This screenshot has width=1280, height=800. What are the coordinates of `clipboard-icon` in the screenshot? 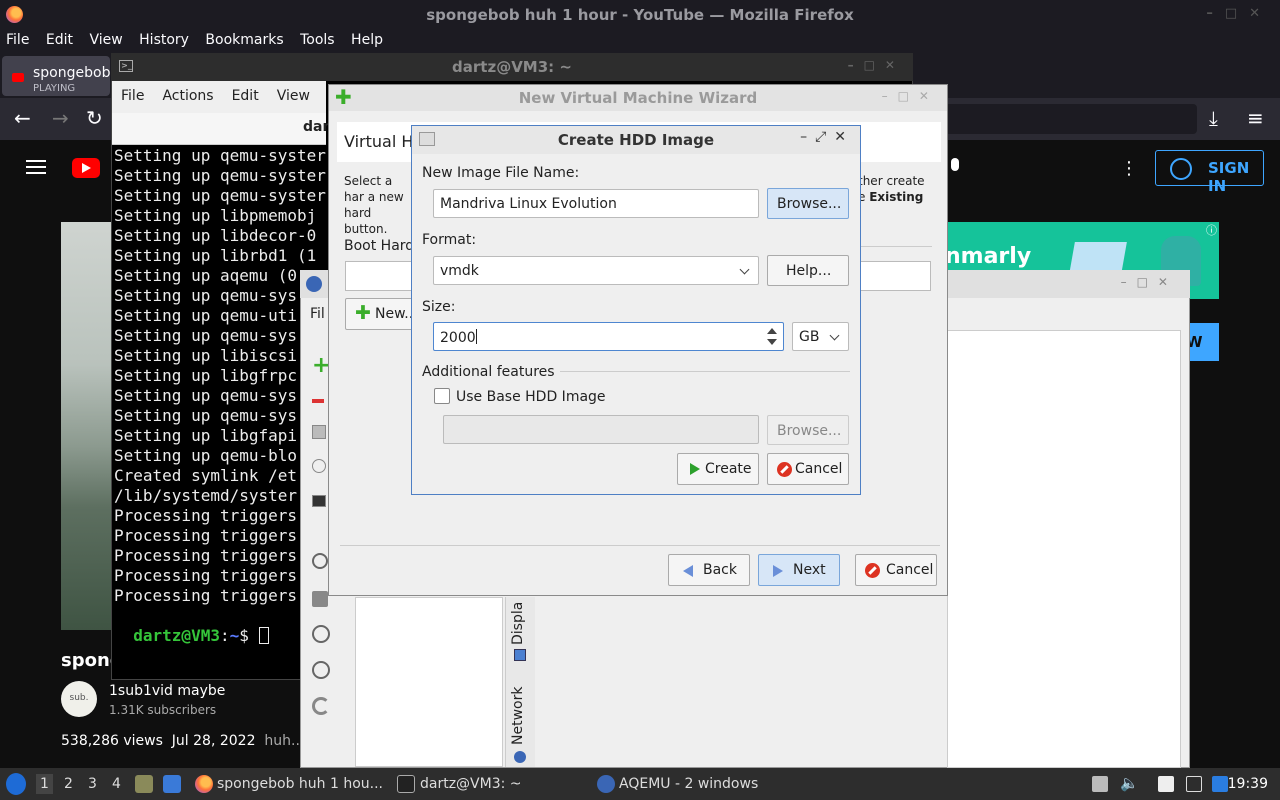 It's located at (1166, 784).